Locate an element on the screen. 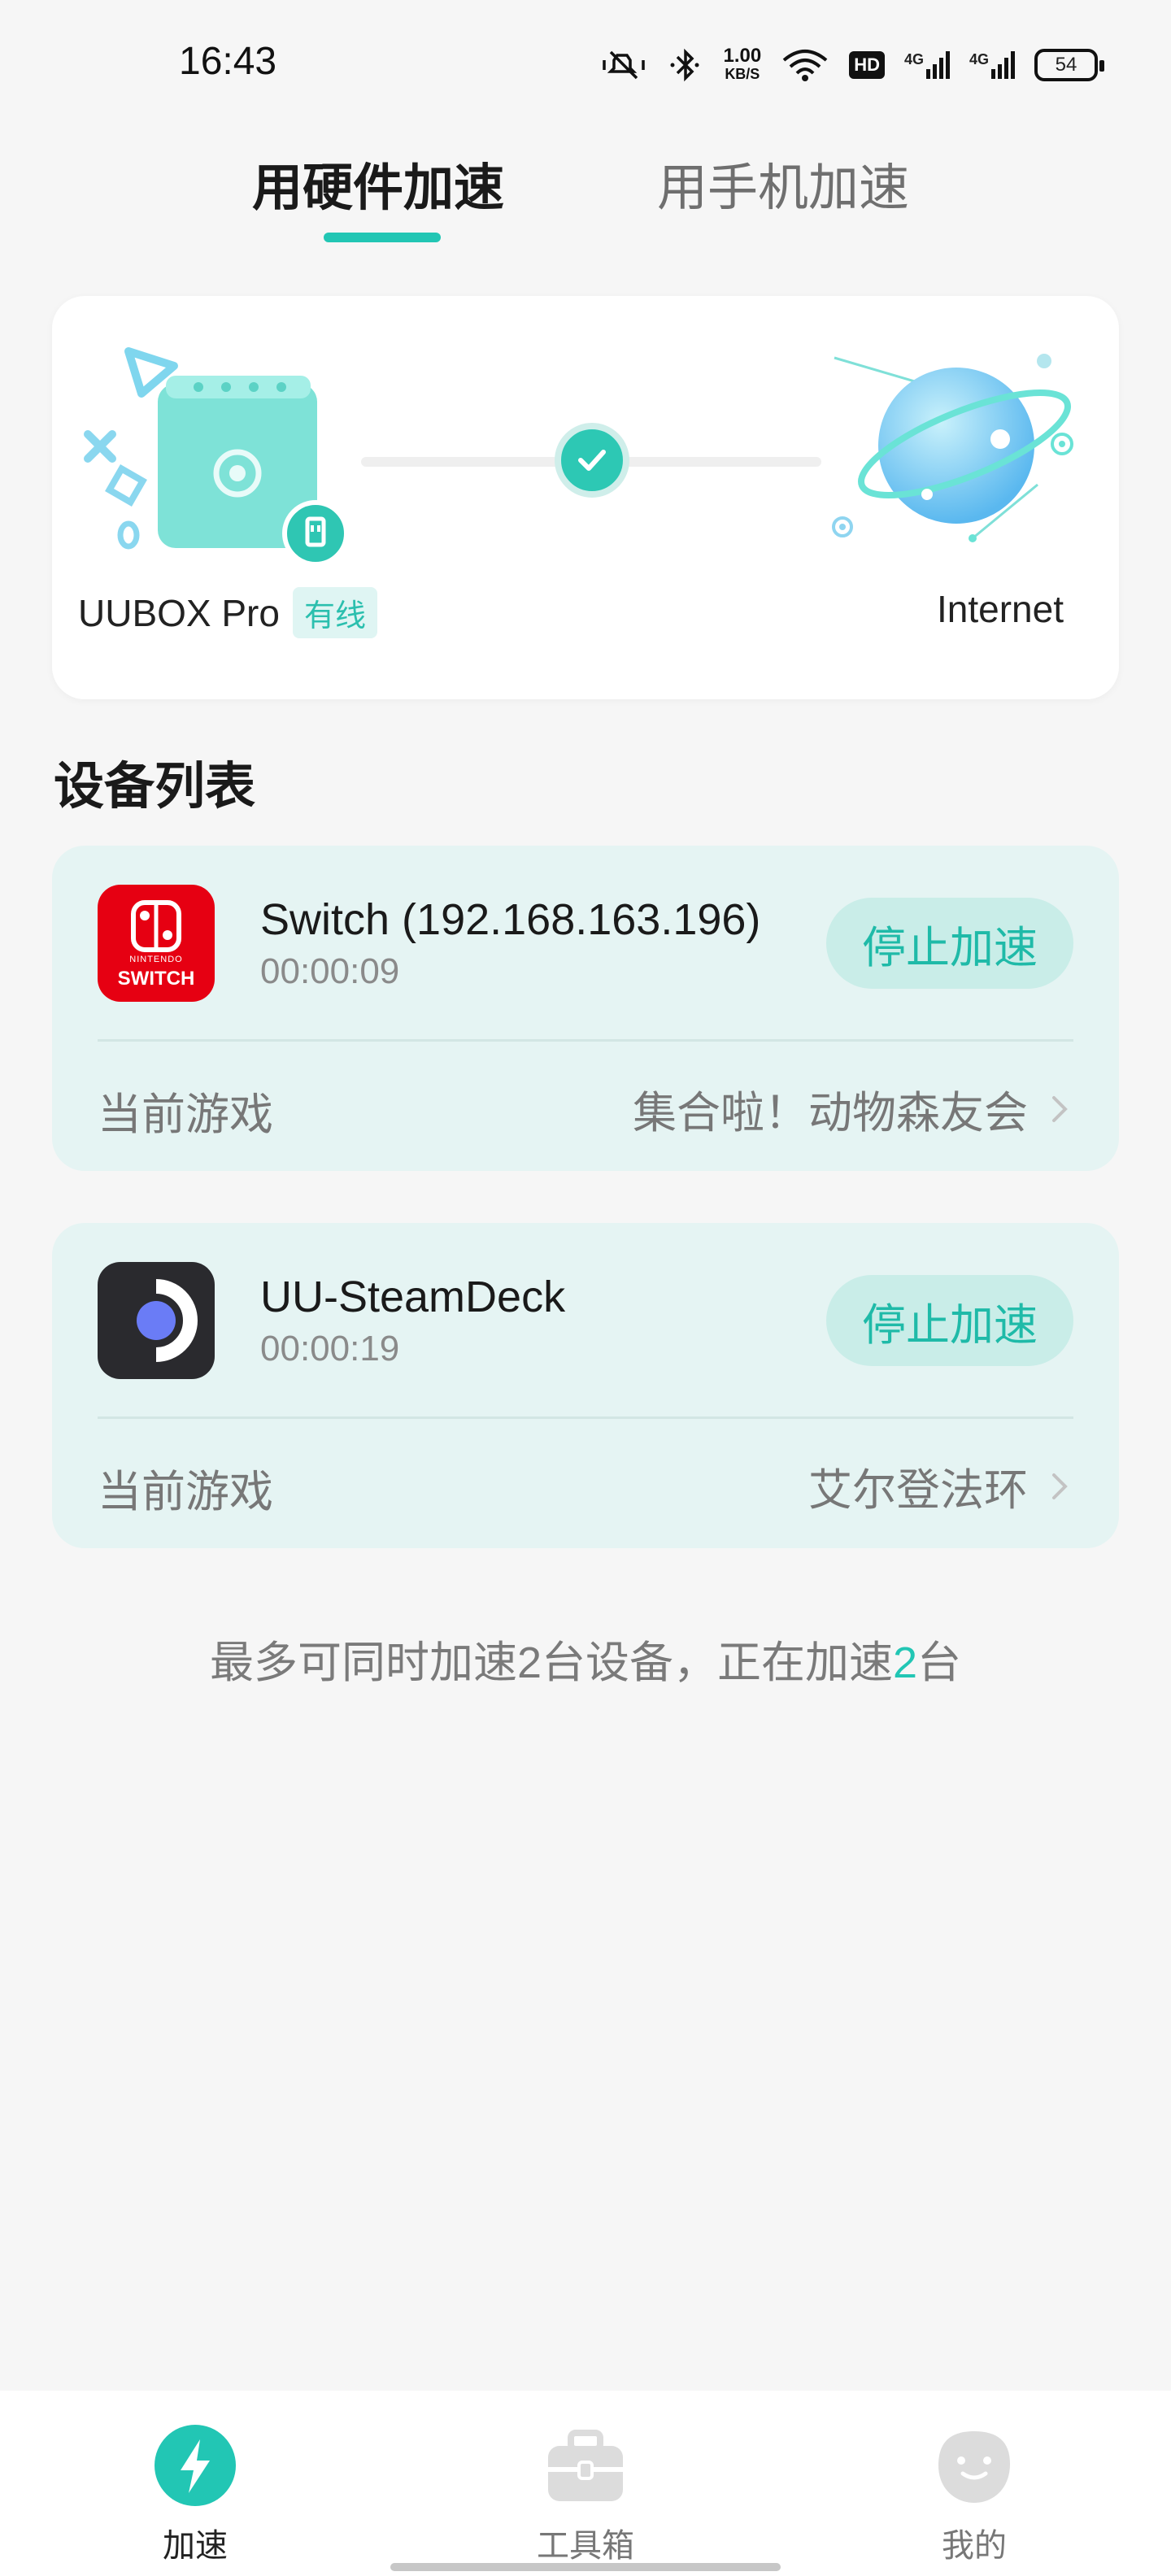  bottom-nav: 加速 工具箱 我的 is located at coordinates (585, 2484).